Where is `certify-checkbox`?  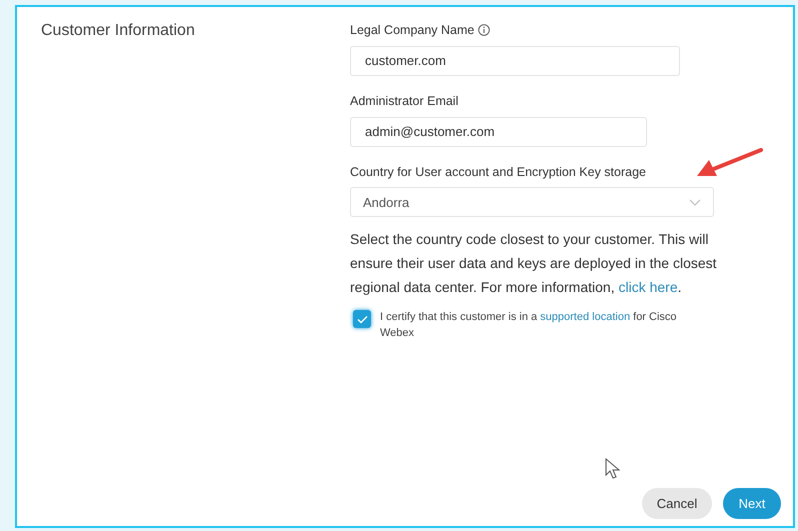 certify-checkbox is located at coordinates (362, 319).